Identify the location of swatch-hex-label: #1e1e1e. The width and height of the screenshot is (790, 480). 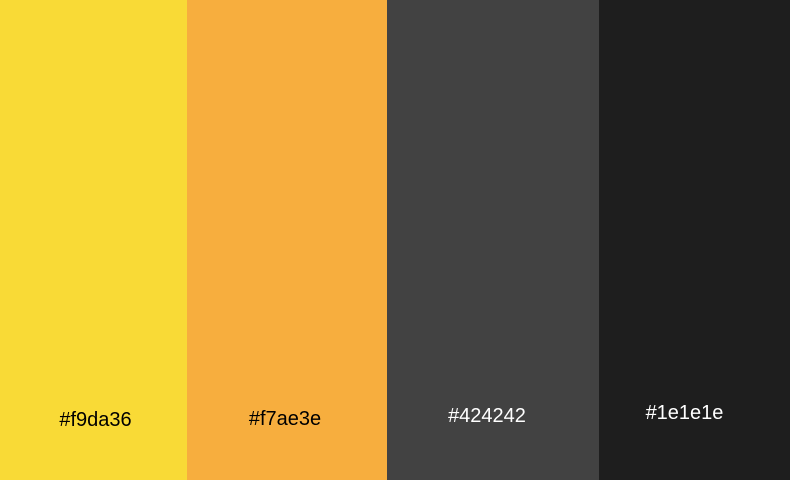
(684, 413).